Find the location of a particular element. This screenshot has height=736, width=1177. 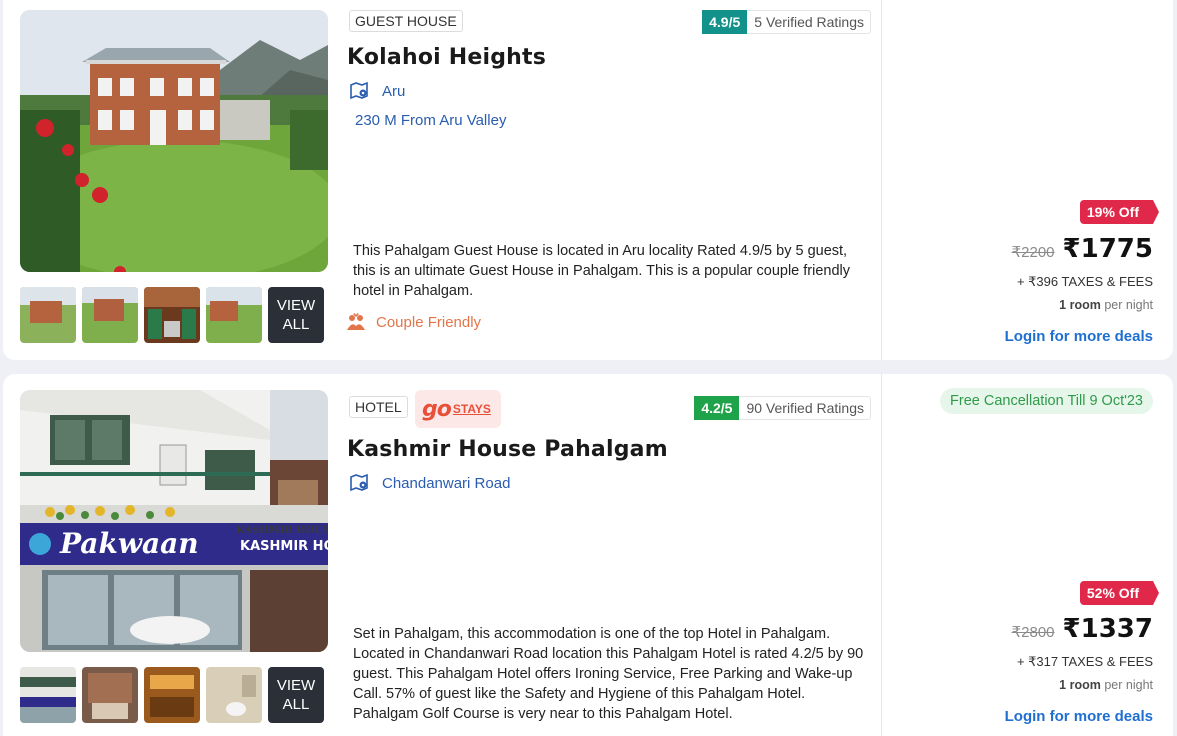

rating-score: 4.9/5 is located at coordinates (725, 22).